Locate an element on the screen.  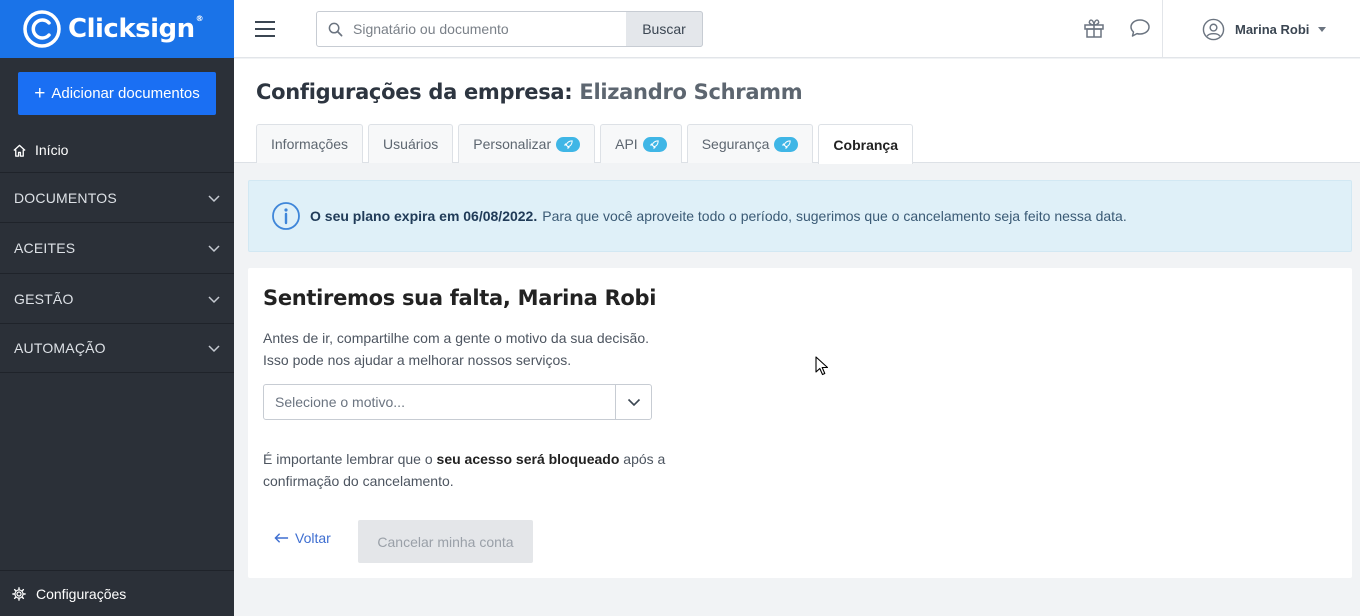
warning-text-part: É importante lembrar que o is located at coordinates (350, 459).